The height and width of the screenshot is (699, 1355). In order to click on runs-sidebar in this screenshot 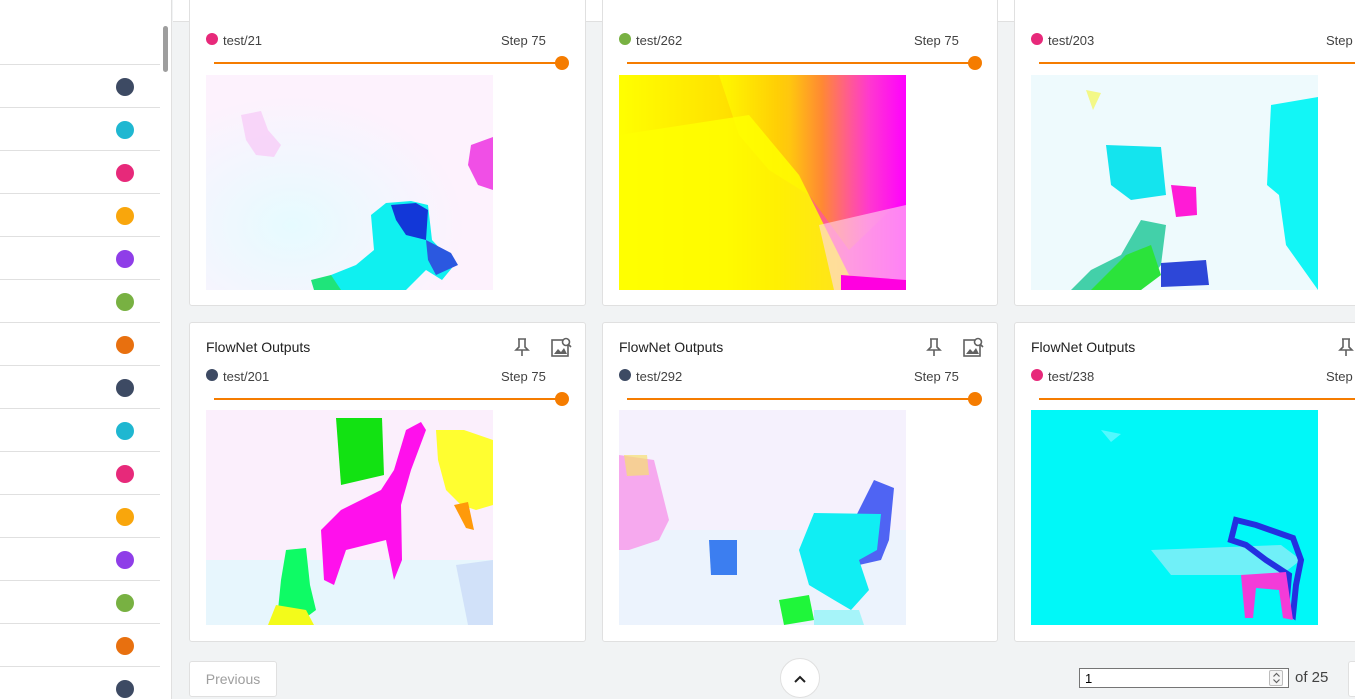, I will do `click(86, 349)`.